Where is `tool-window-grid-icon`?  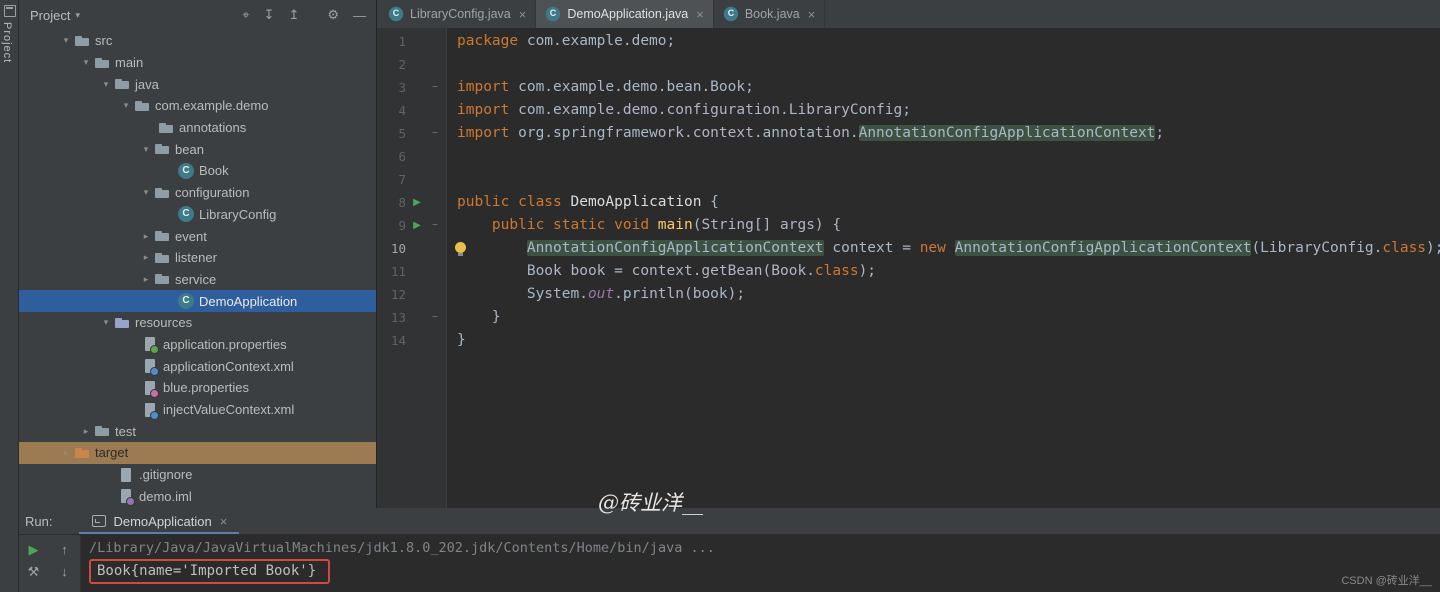 tool-window-grid-icon is located at coordinates (10, 11).